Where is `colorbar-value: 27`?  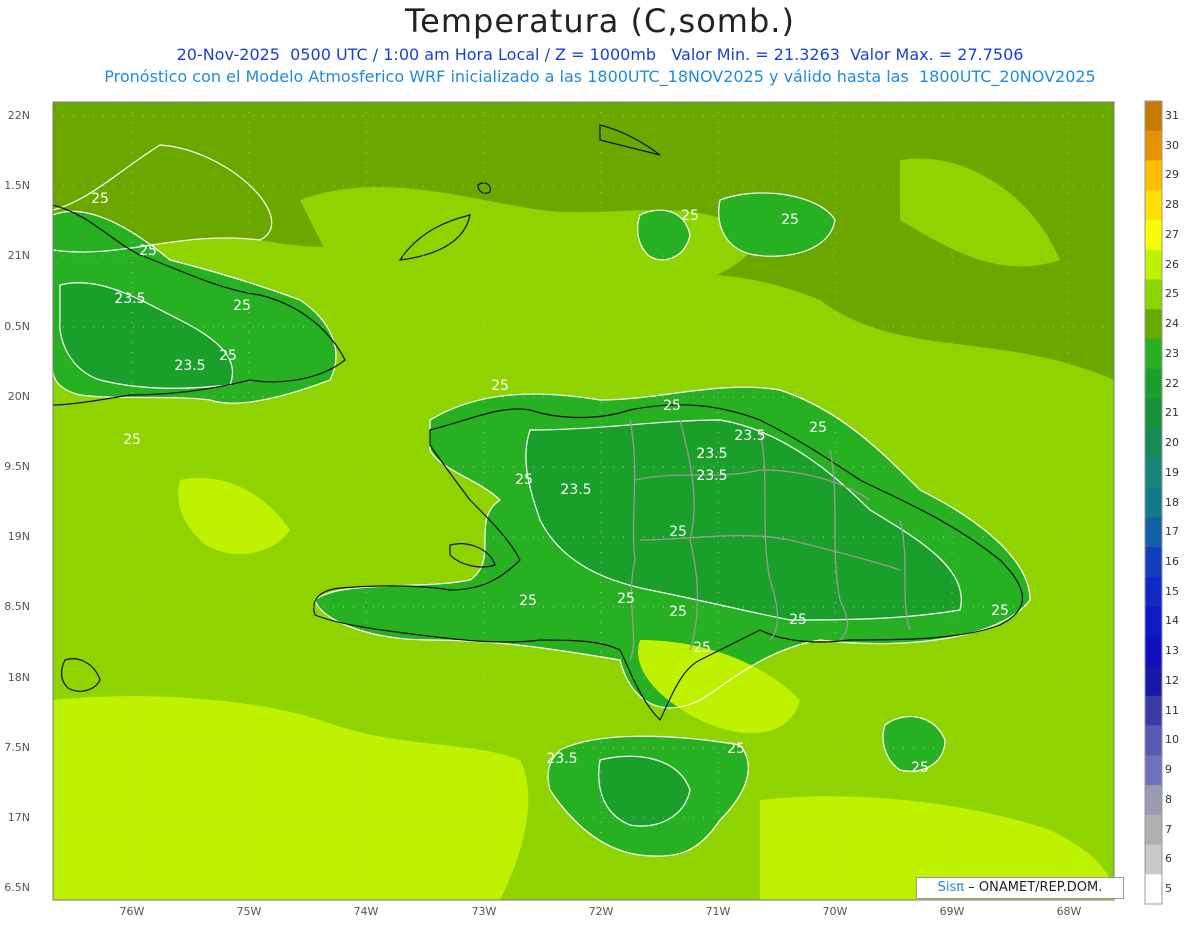 colorbar-value: 27 is located at coordinates (1172, 234).